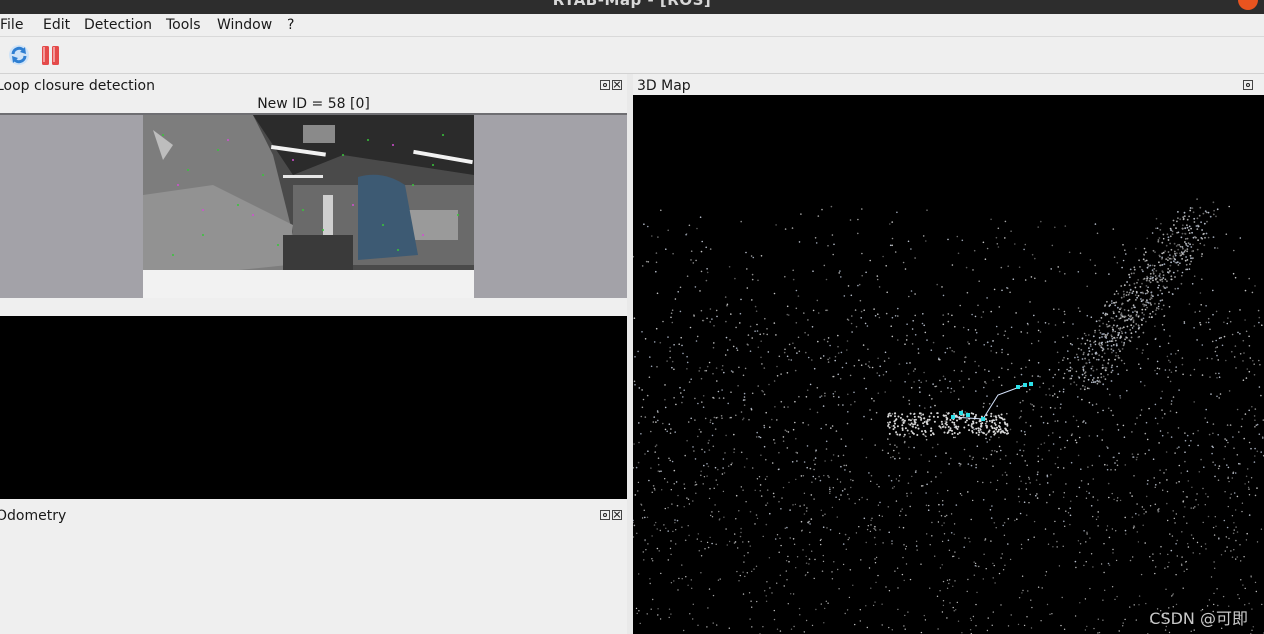  Describe the element at coordinates (1198, 618) in the screenshot. I see `watermark: CSDN @可即` at that location.